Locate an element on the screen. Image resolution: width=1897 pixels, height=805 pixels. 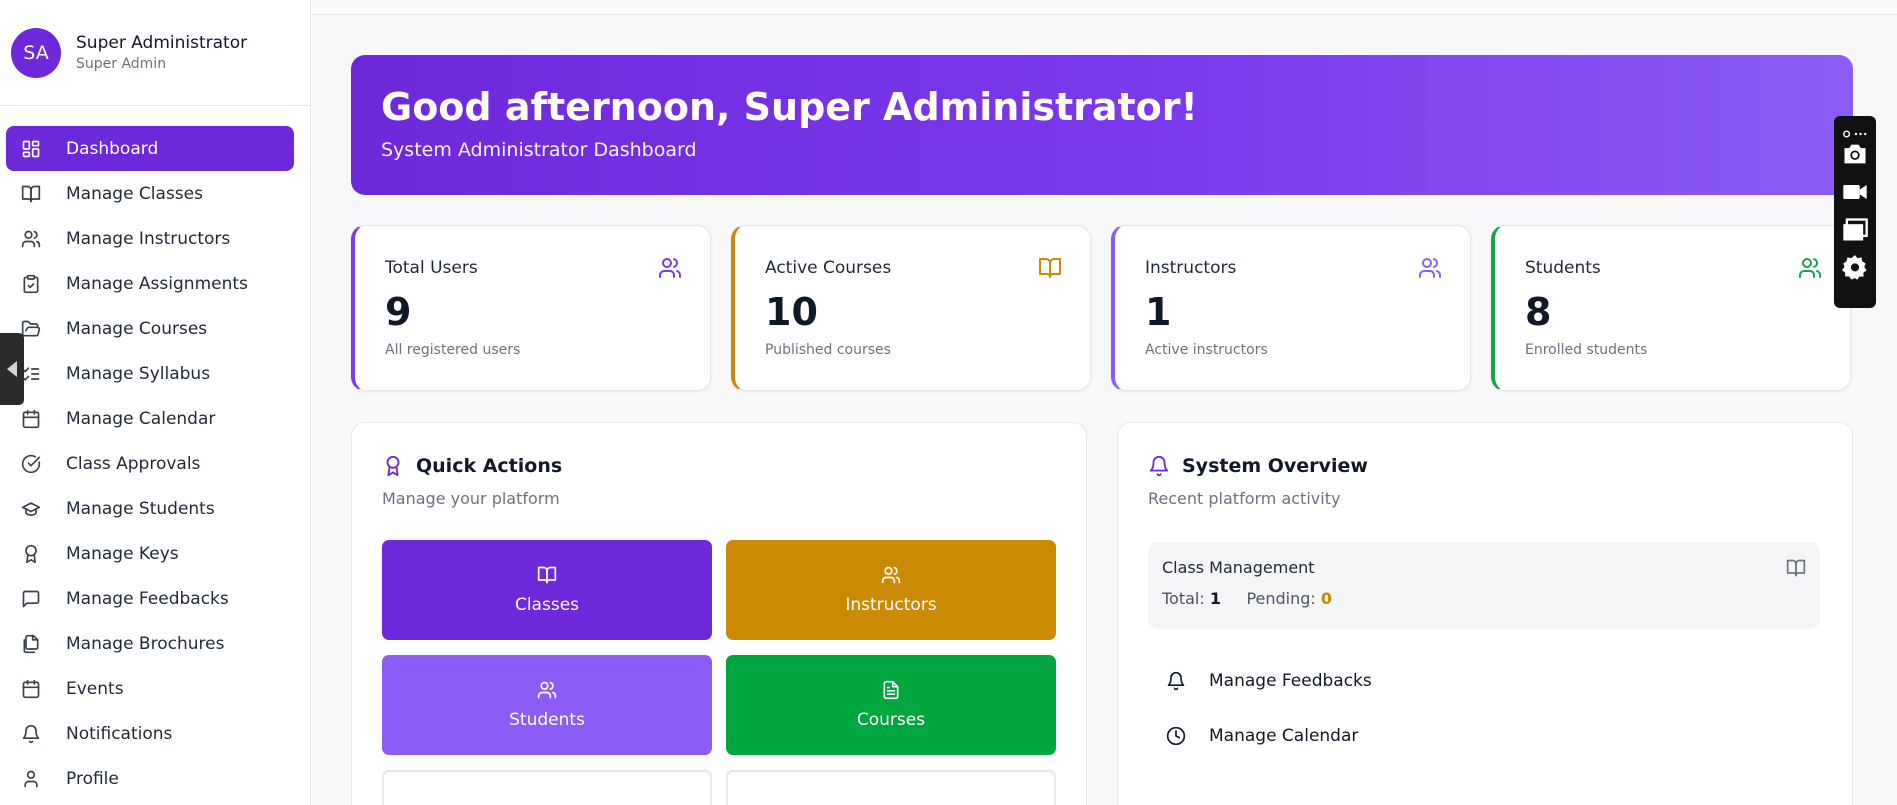
system-overview-subtitle: Recent platform activity is located at coordinates (1244, 498).